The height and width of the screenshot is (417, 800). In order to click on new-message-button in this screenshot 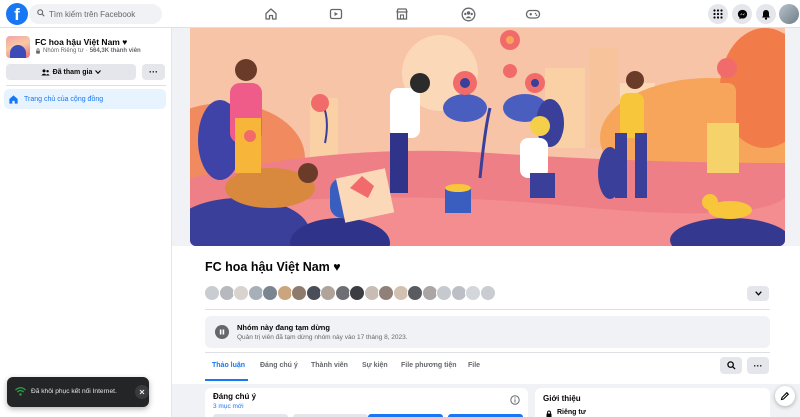, I will do `click(785, 396)`.